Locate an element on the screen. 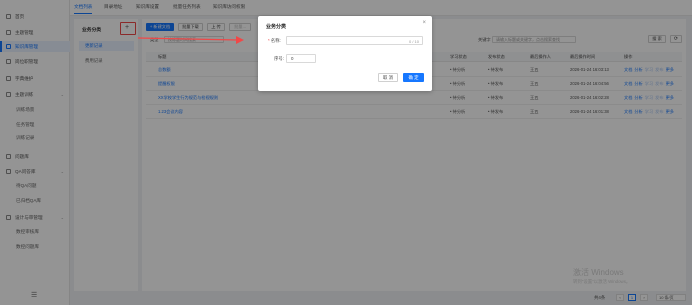  annotation-arrow is located at coordinates (190, 40).